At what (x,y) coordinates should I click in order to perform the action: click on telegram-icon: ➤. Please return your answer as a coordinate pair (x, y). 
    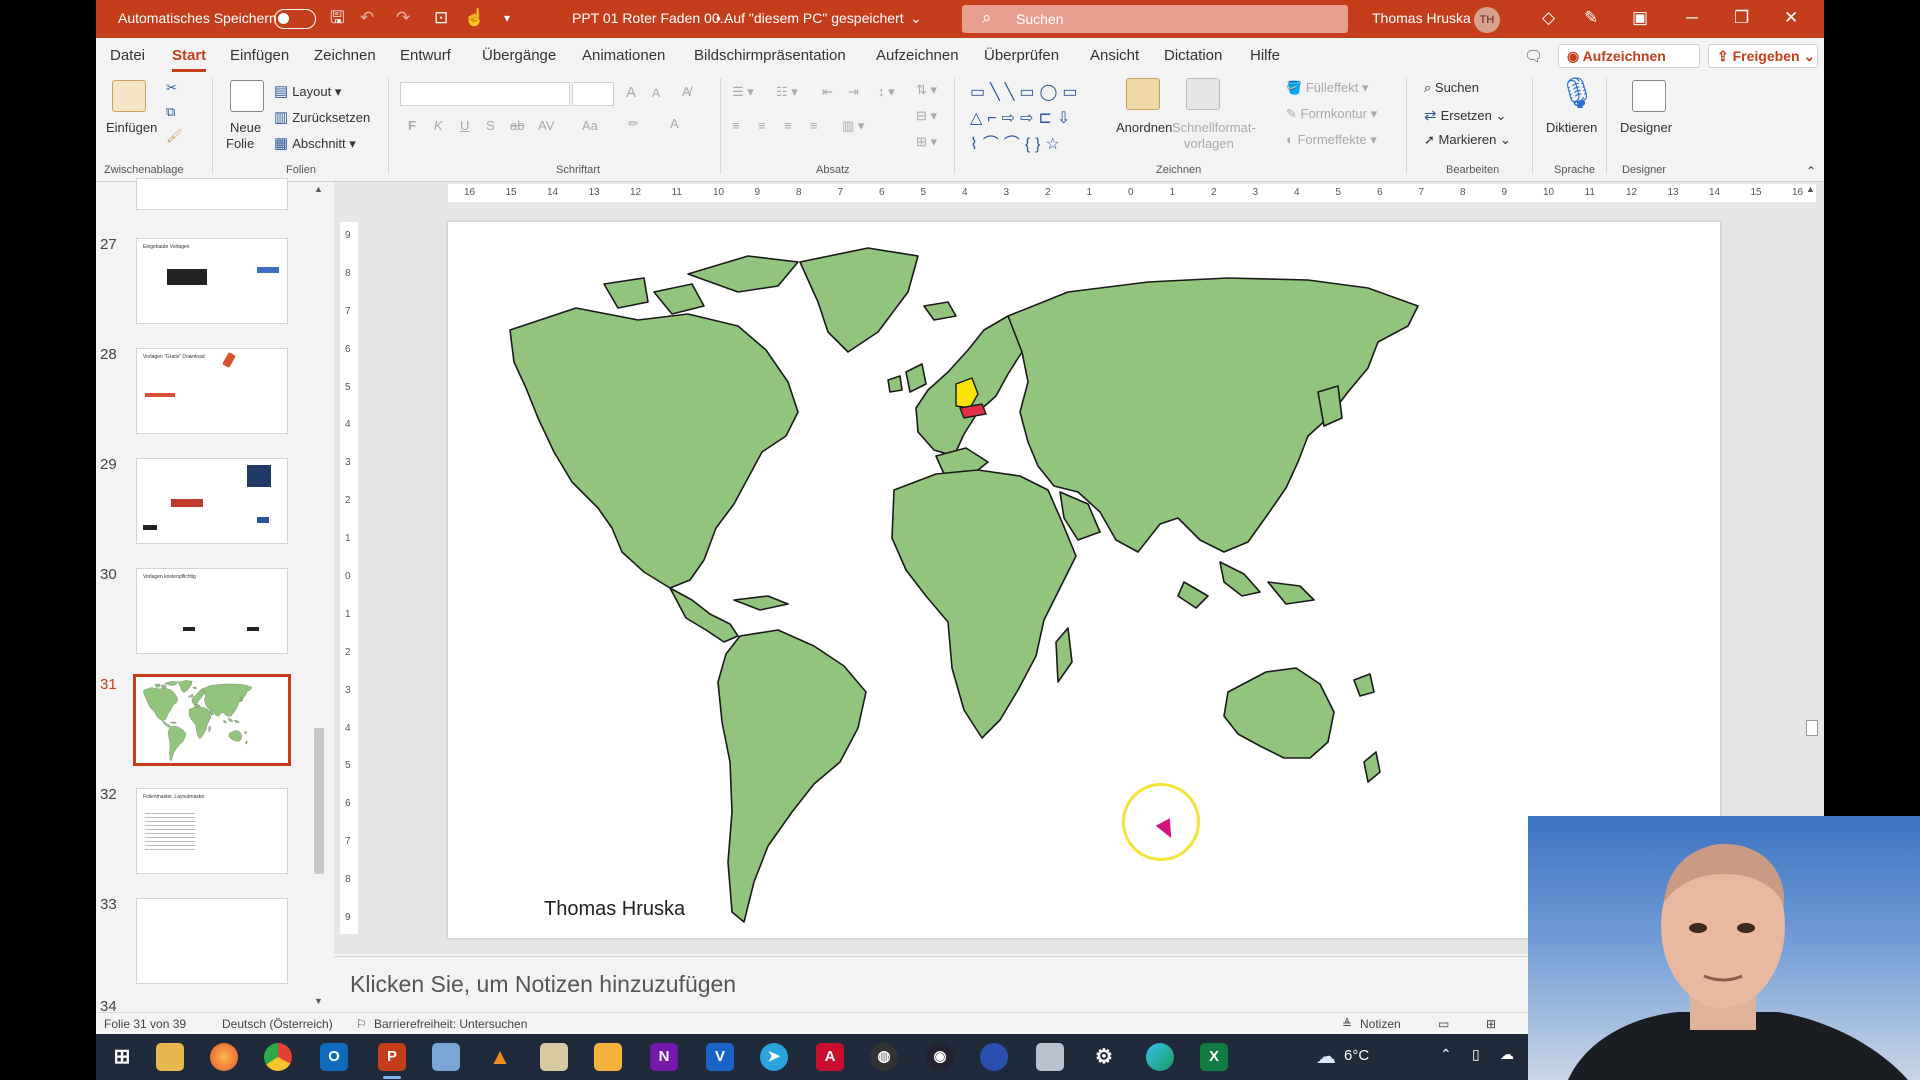
    Looking at the image, I should click on (774, 1057).